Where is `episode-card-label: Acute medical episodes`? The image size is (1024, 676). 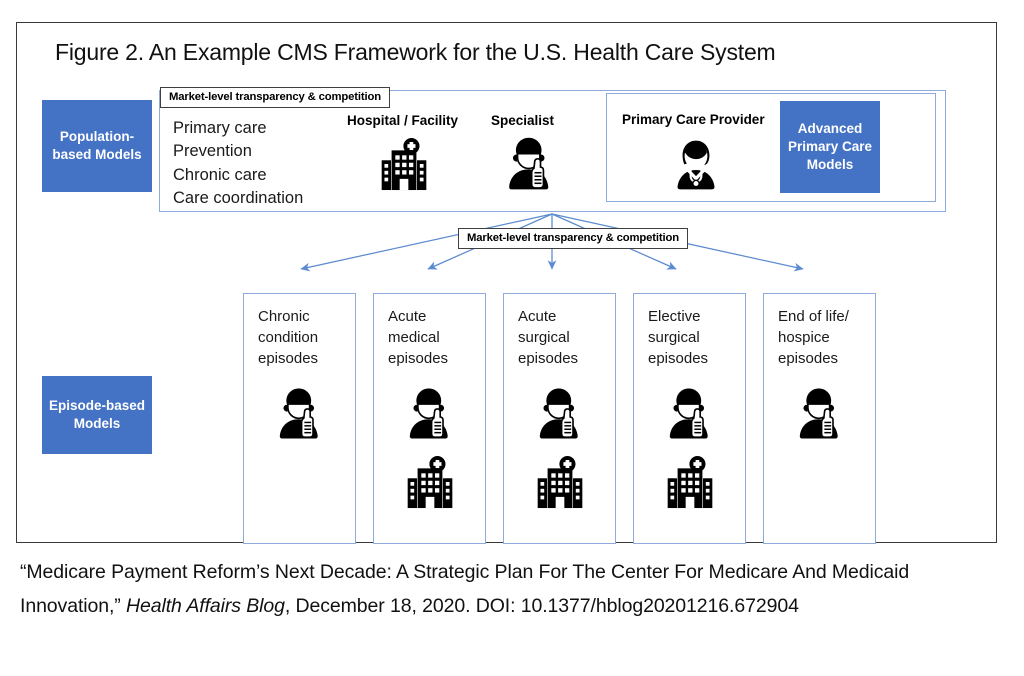
episode-card-label: Acute medical episodes is located at coordinates (418, 337).